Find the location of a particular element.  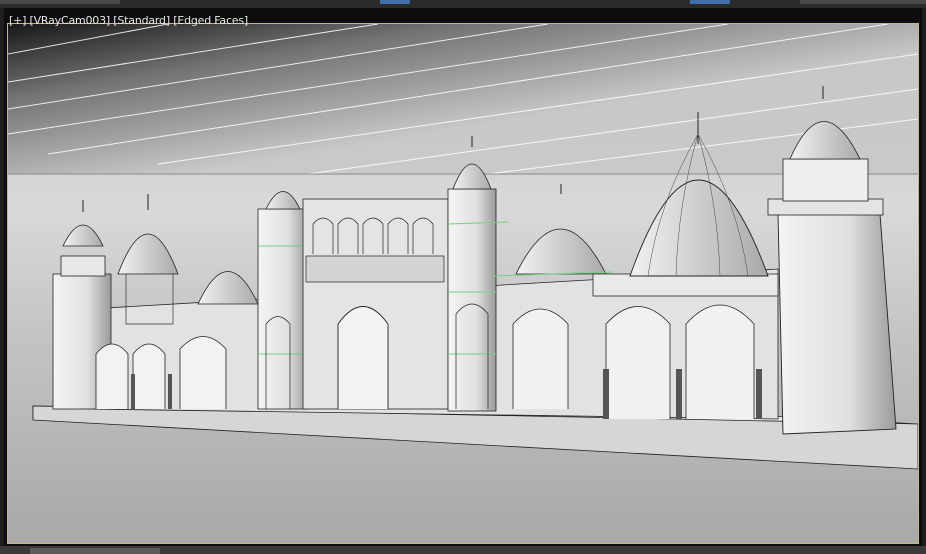

central-facade is located at coordinates (375, 304).